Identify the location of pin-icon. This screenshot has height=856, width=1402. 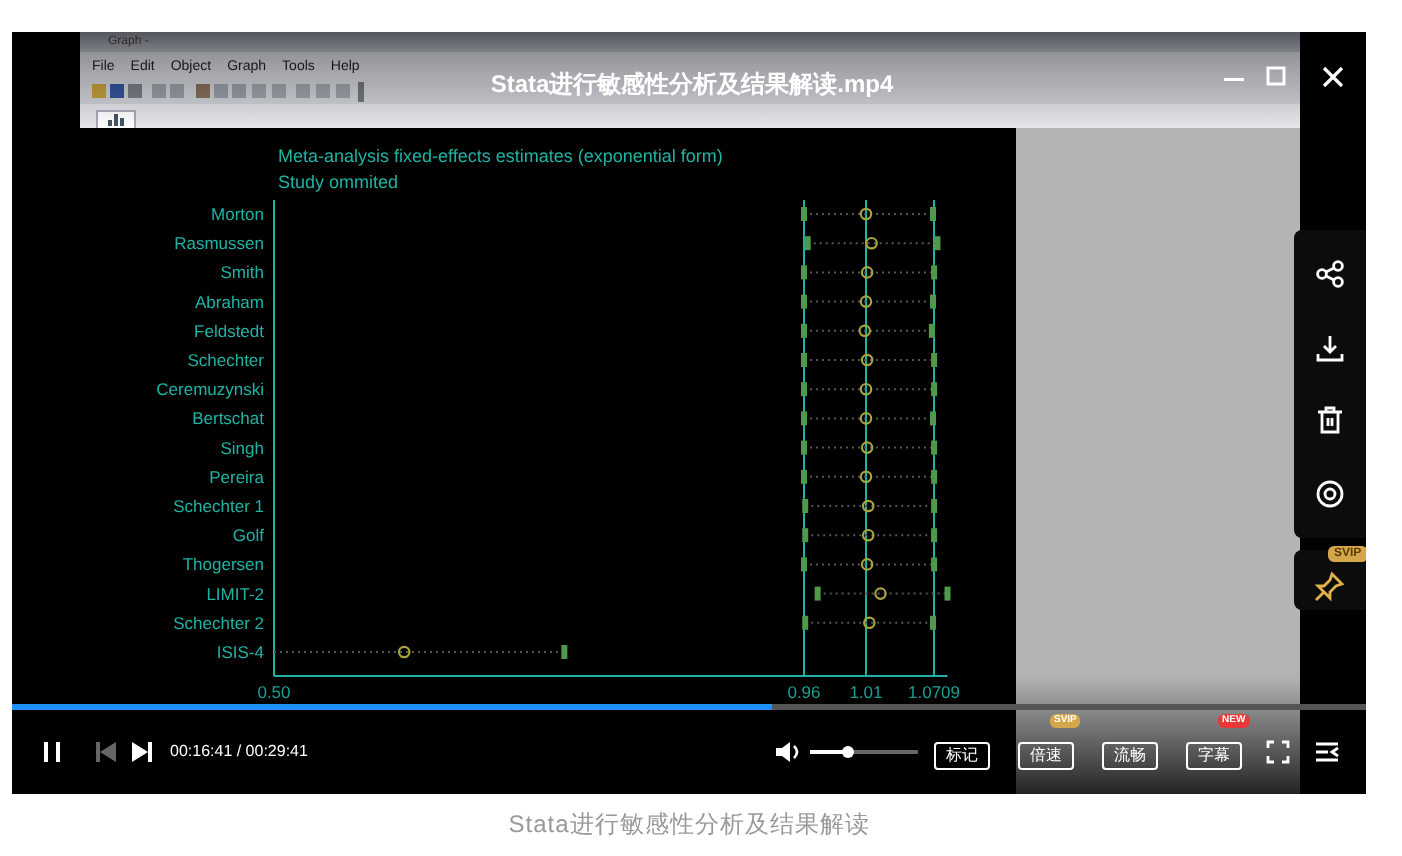
(1329, 587).